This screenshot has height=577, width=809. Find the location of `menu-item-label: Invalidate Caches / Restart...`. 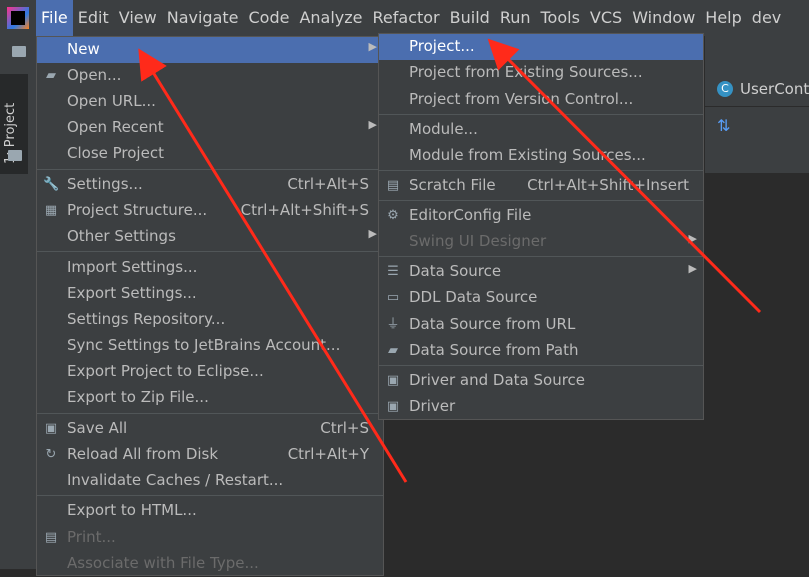

menu-item-label: Invalidate Caches / Restart... is located at coordinates (175, 480).